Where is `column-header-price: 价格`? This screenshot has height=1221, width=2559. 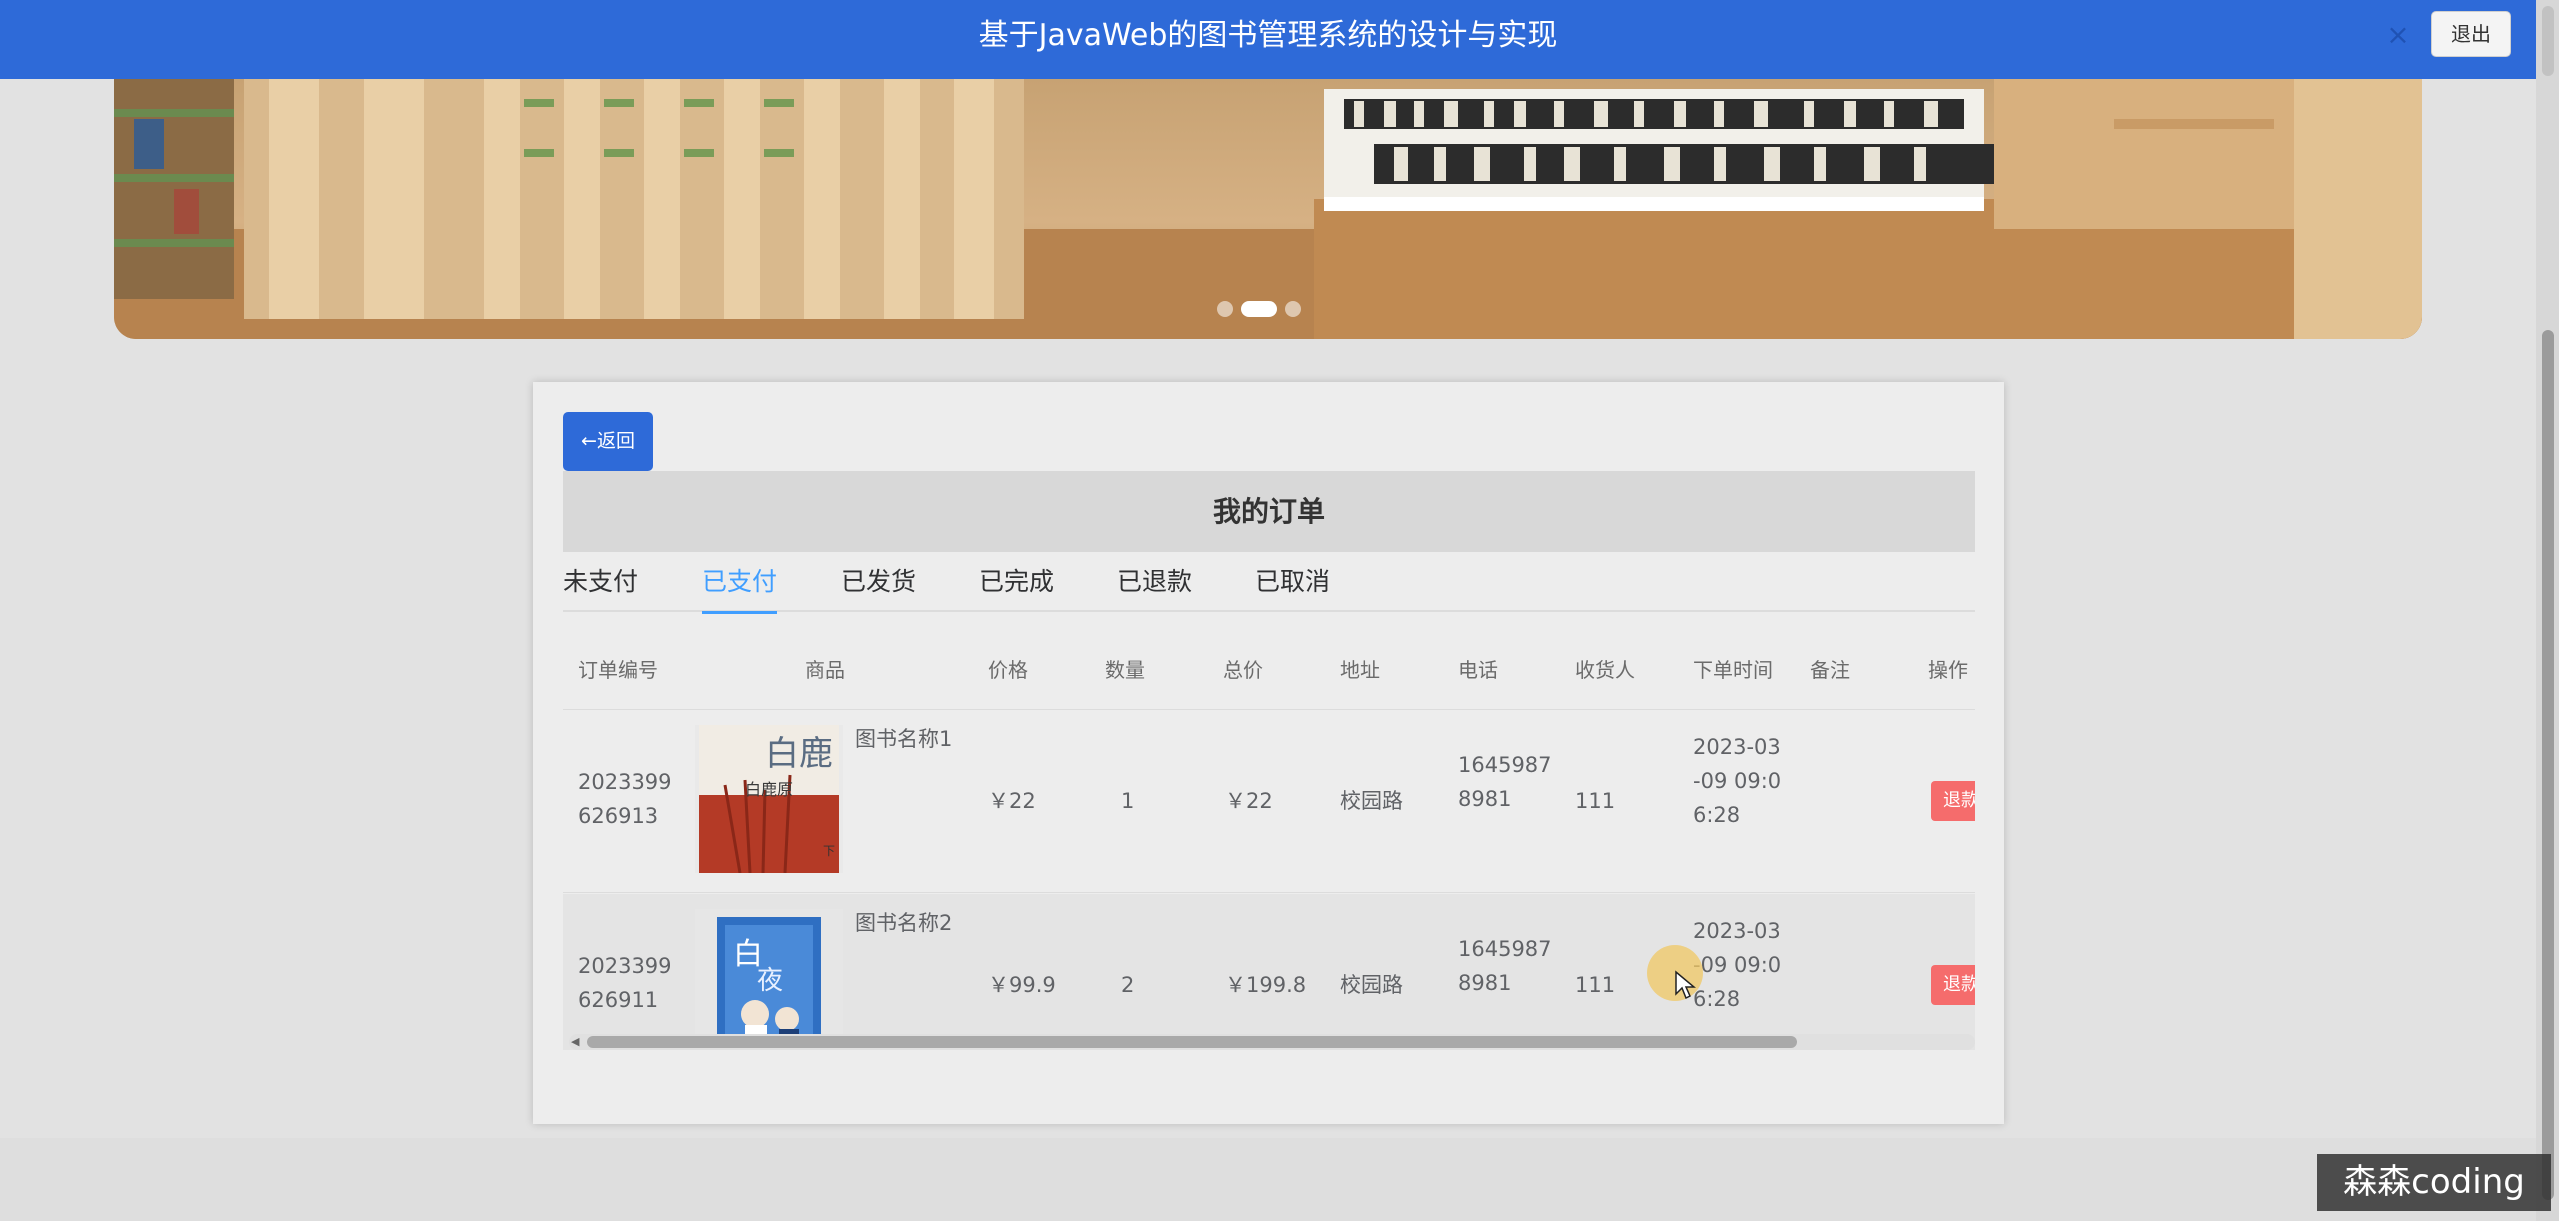 column-header-price: 价格 is located at coordinates (1008, 670).